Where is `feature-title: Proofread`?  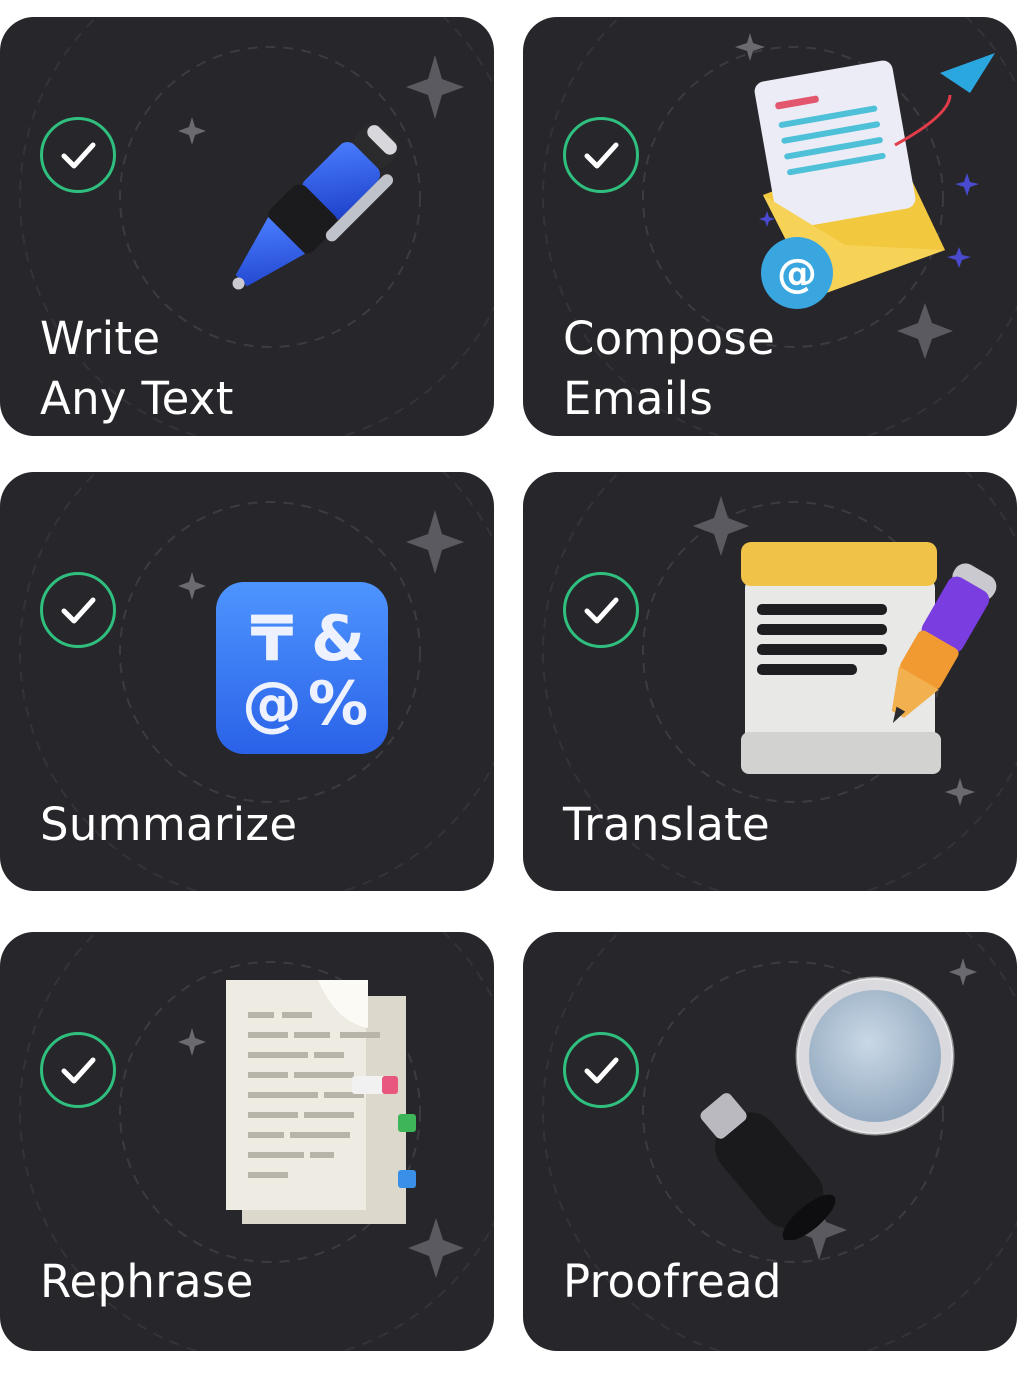
feature-title: Proofread is located at coordinates (672, 1281).